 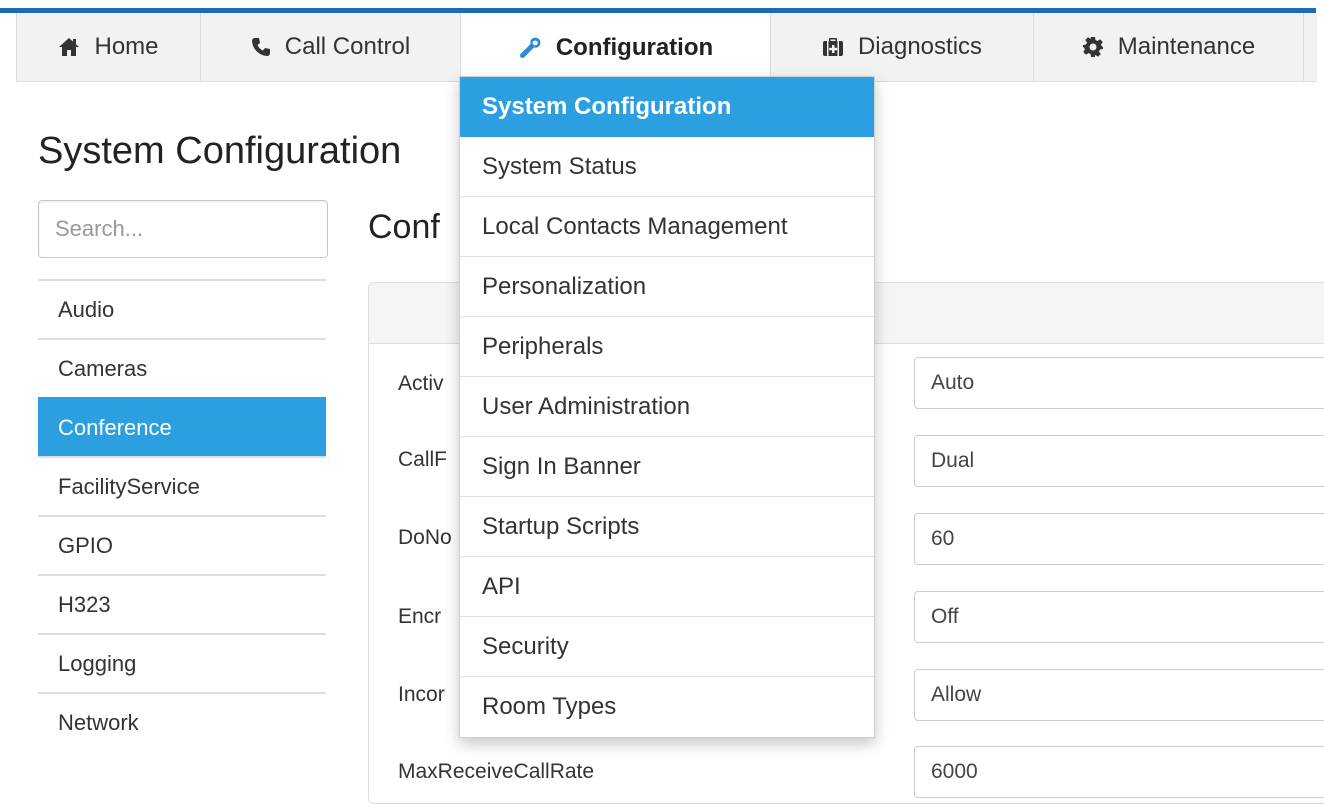 I want to click on tab-maintenance: Maintenance, so click(x=1169, y=47).